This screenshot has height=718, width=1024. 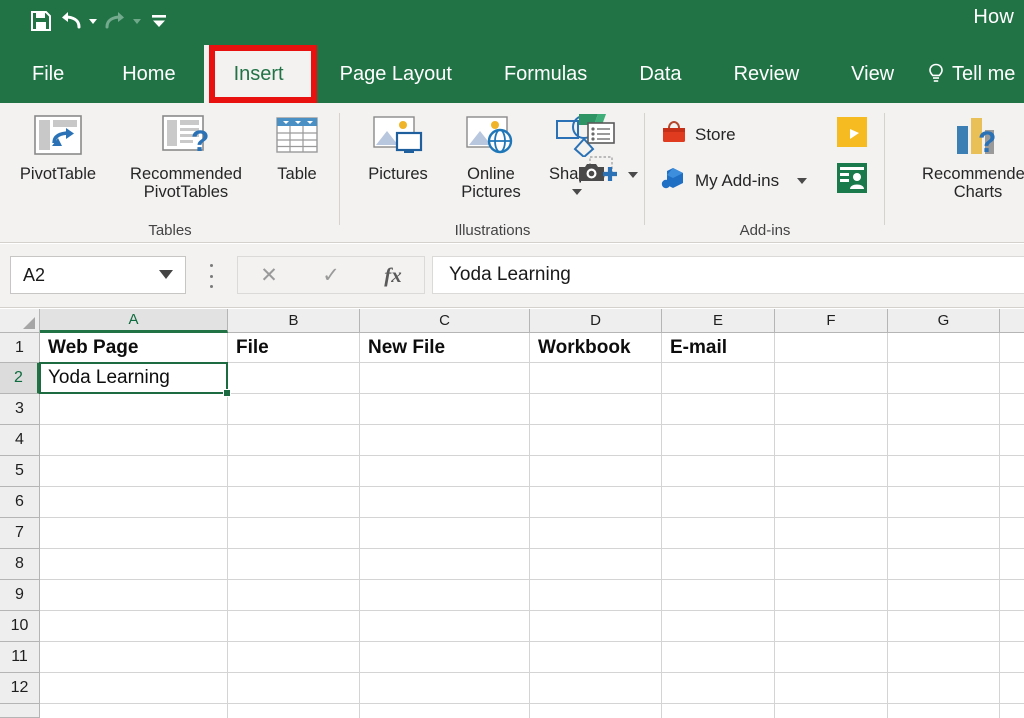 I want to click on recommended-pivot-tables-label: Recommended PivotTables, so click(x=186, y=183).